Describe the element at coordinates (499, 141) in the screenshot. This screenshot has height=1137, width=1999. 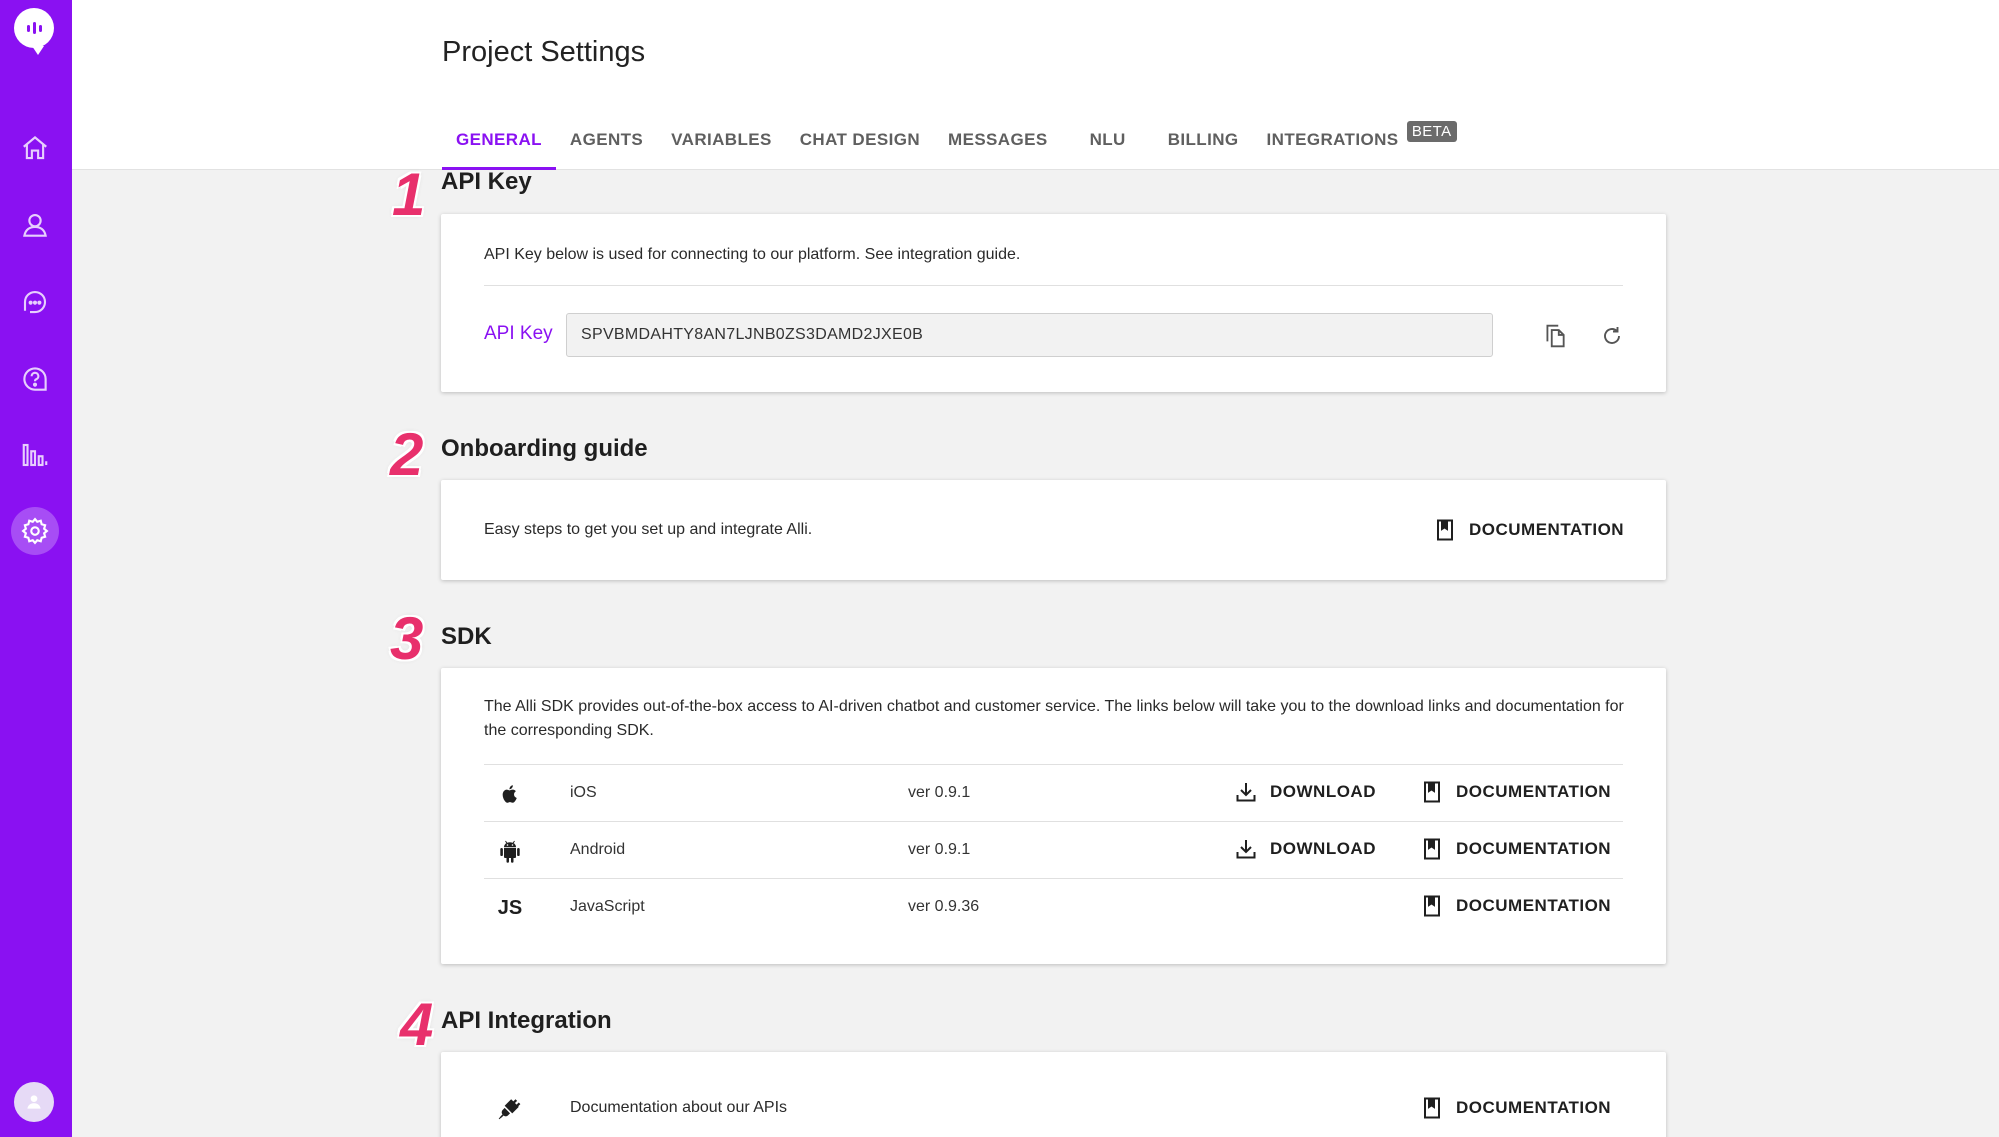
I see `tab-general: GENERAL` at that location.